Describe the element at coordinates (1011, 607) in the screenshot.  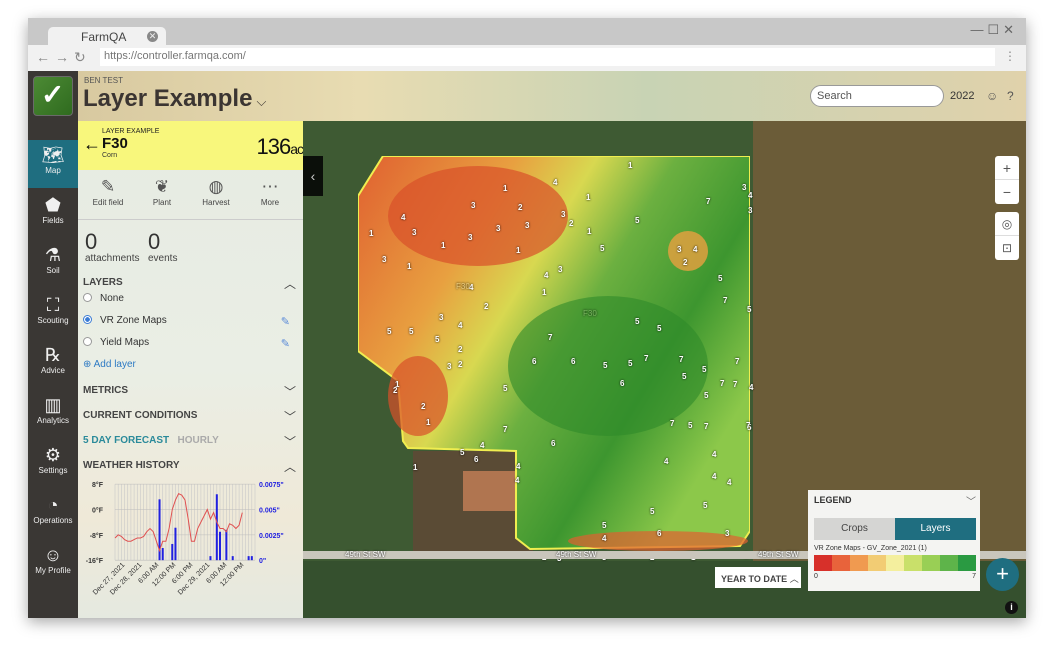
I see `info-icon: i` at that location.